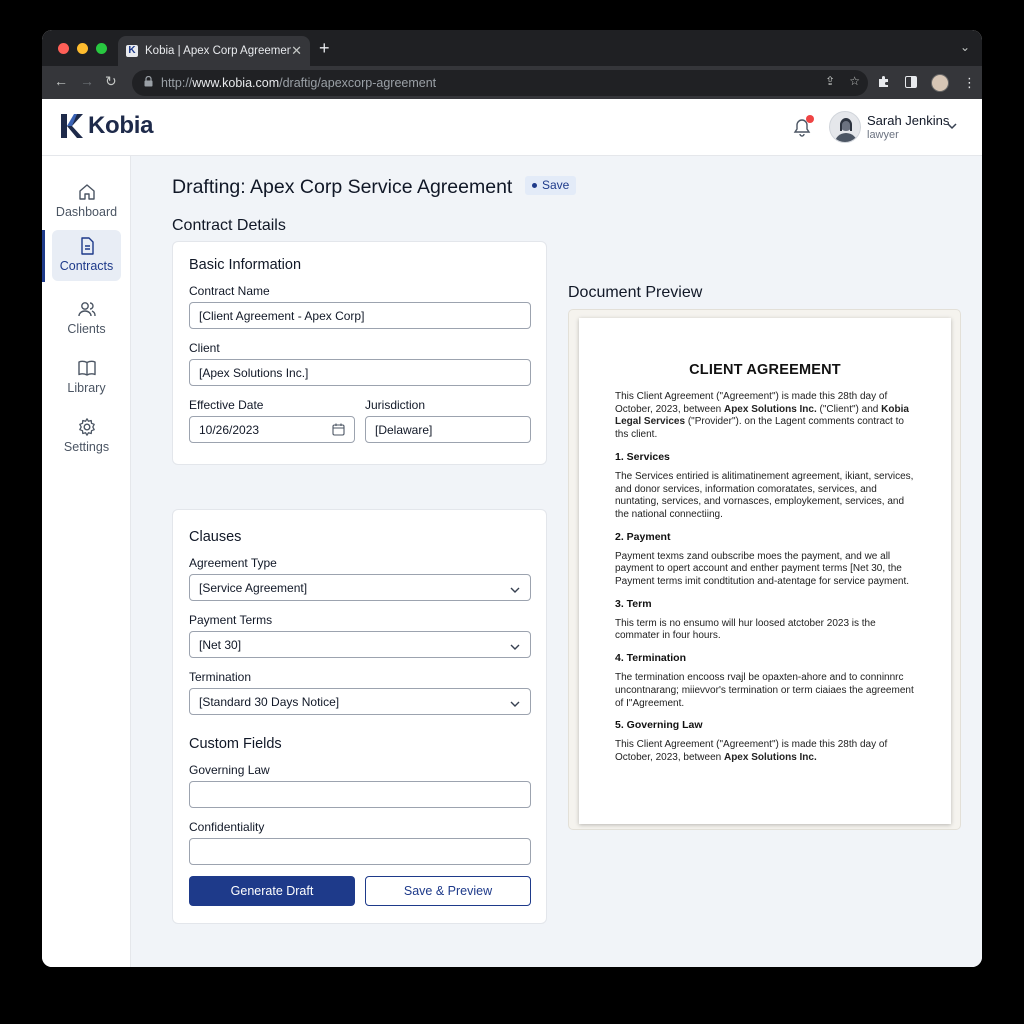 The width and height of the screenshot is (1024, 1024). I want to click on save-status-badge: Save, so click(551, 185).